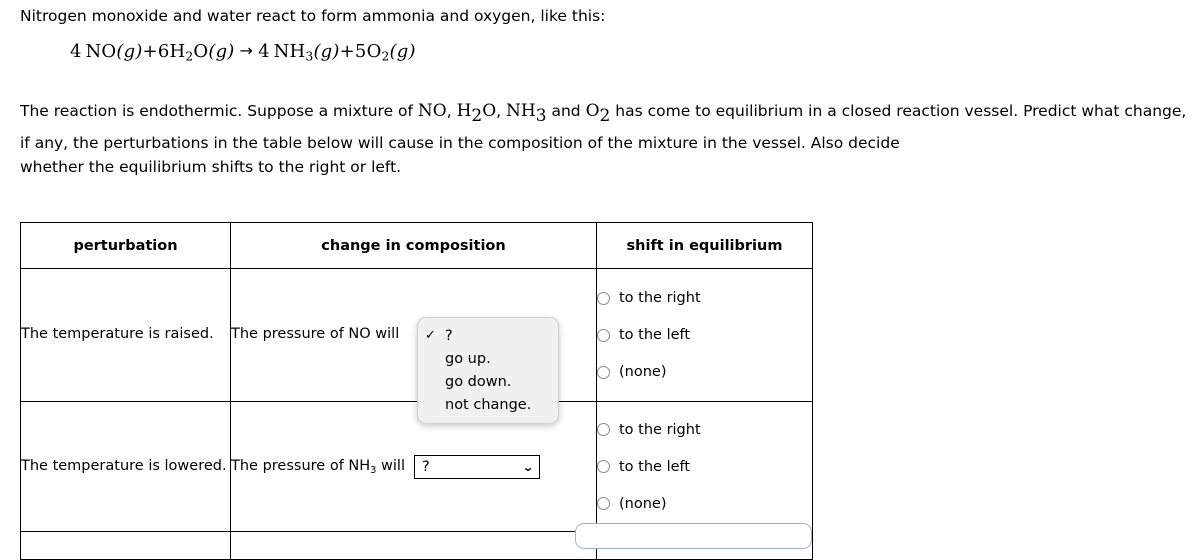 The width and height of the screenshot is (1200, 560). What do you see at coordinates (374, 51) in the screenshot?
I see `equation-species-o2: O` at bounding box center [374, 51].